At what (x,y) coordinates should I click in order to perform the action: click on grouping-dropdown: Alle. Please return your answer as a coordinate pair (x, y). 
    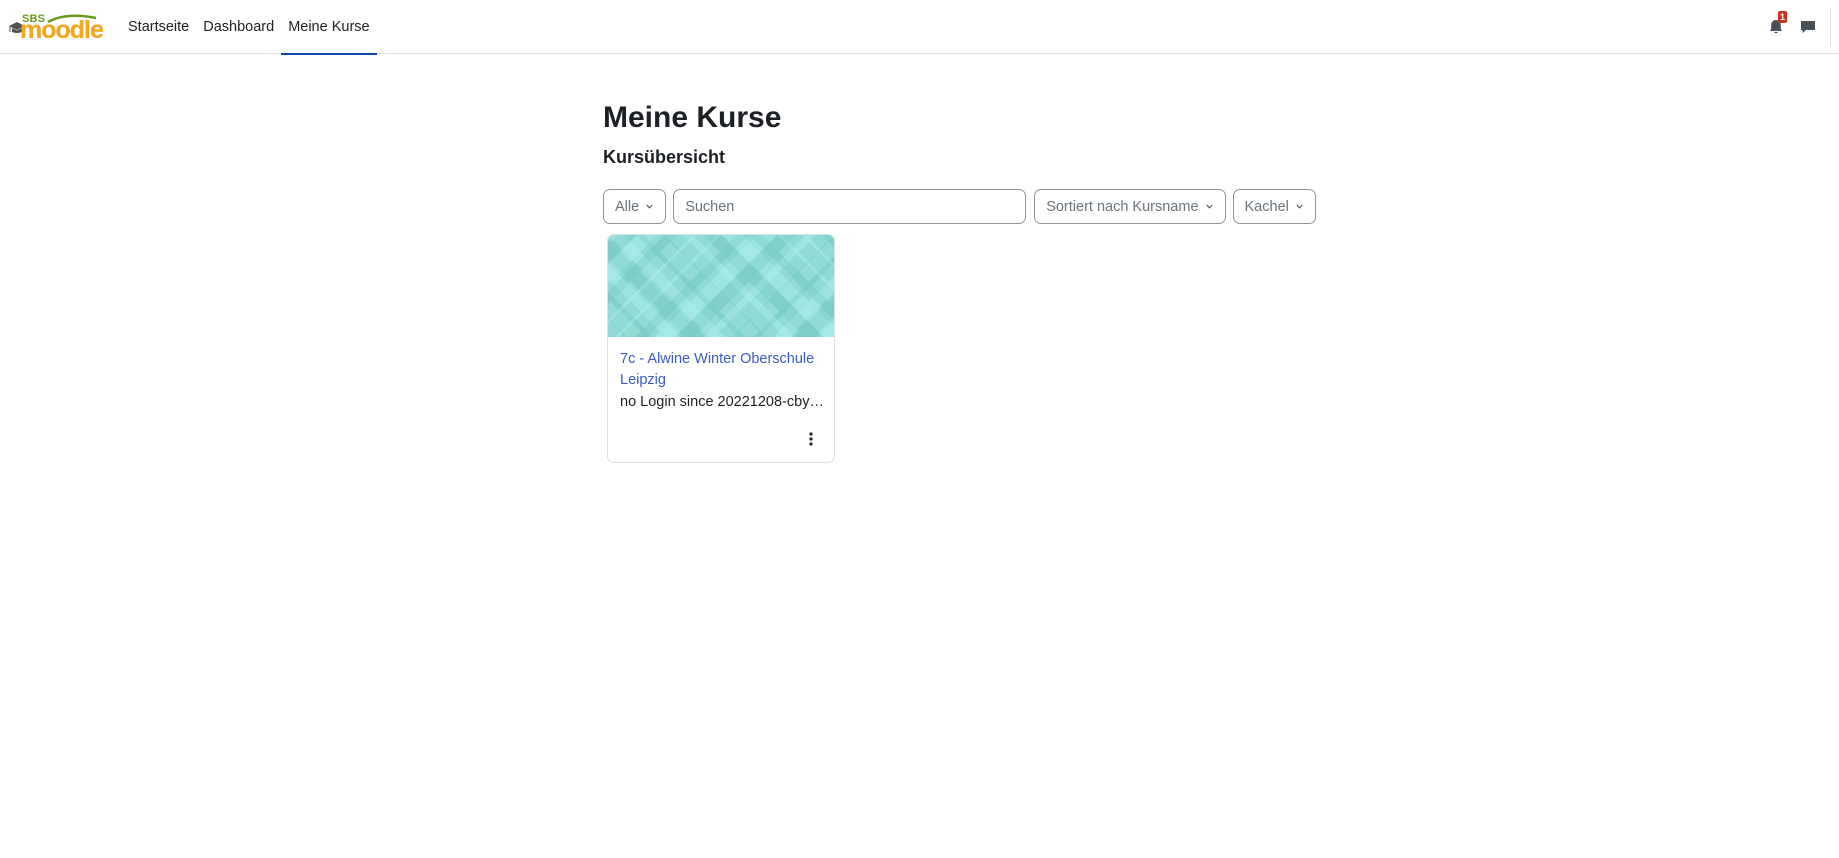
    Looking at the image, I should click on (635, 206).